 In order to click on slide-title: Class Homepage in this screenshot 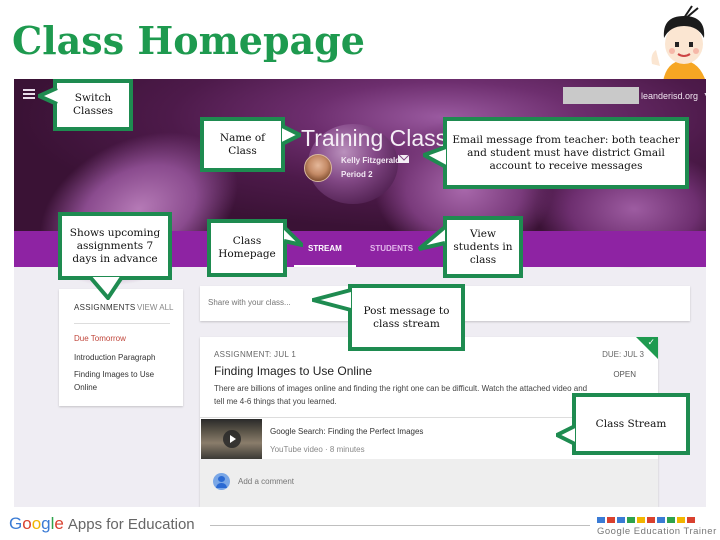, I will do `click(188, 40)`.